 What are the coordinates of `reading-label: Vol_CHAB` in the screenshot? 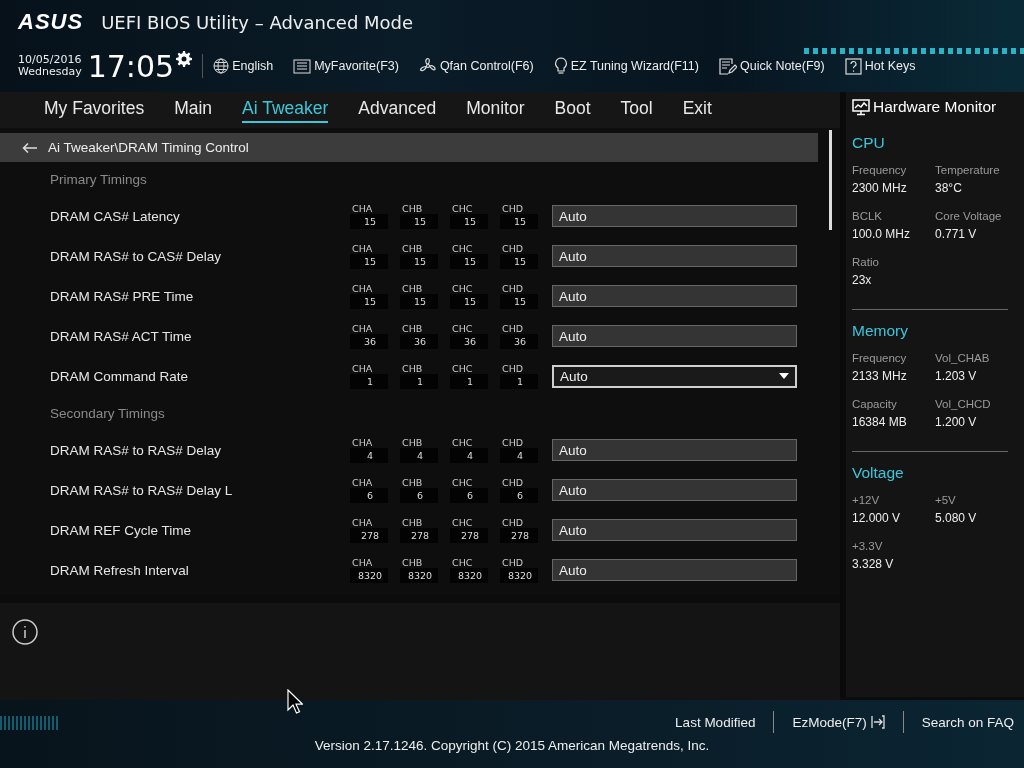 It's located at (963, 358).